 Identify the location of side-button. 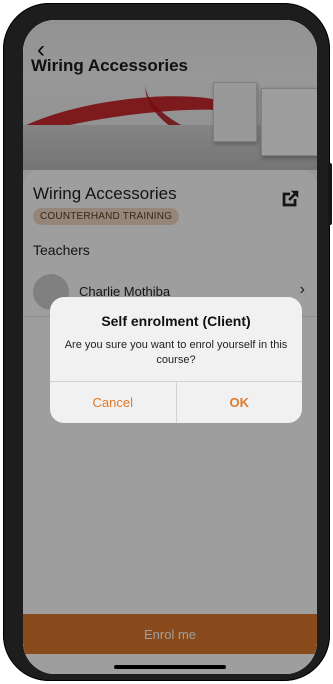
(330, 194).